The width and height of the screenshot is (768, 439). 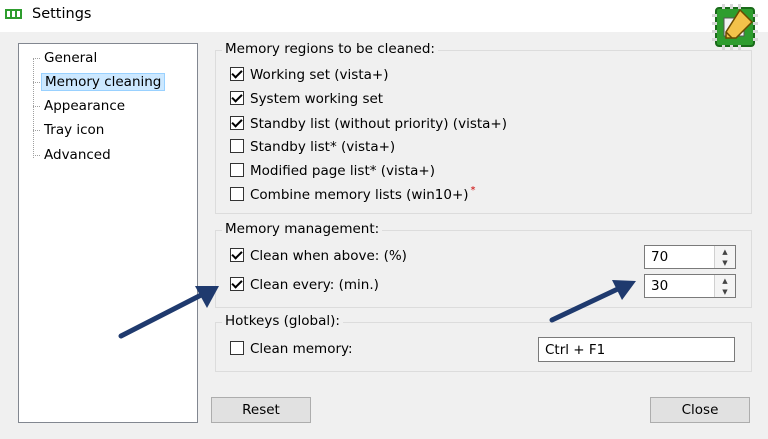 What do you see at coordinates (168, 312) in the screenshot?
I see `annotation-arrow-left-icon` at bounding box center [168, 312].